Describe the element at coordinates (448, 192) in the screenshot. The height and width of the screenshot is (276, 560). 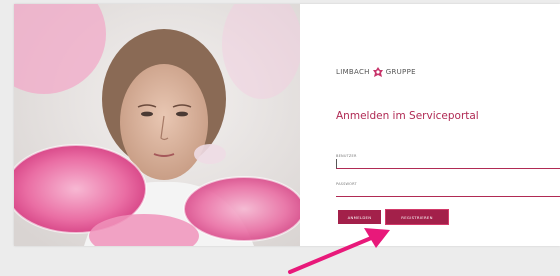
I see `password-field` at that location.